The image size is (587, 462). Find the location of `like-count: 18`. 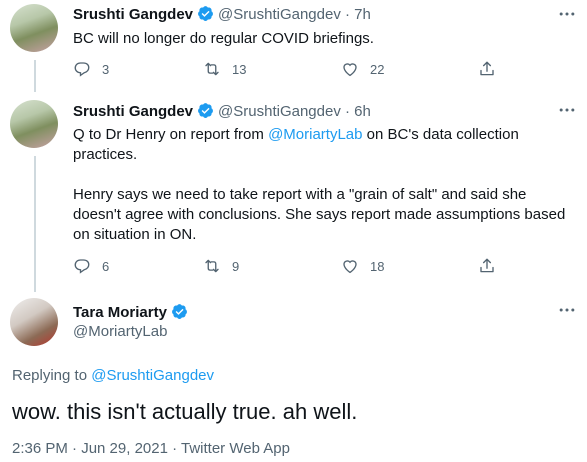

like-count: 18 is located at coordinates (377, 266).